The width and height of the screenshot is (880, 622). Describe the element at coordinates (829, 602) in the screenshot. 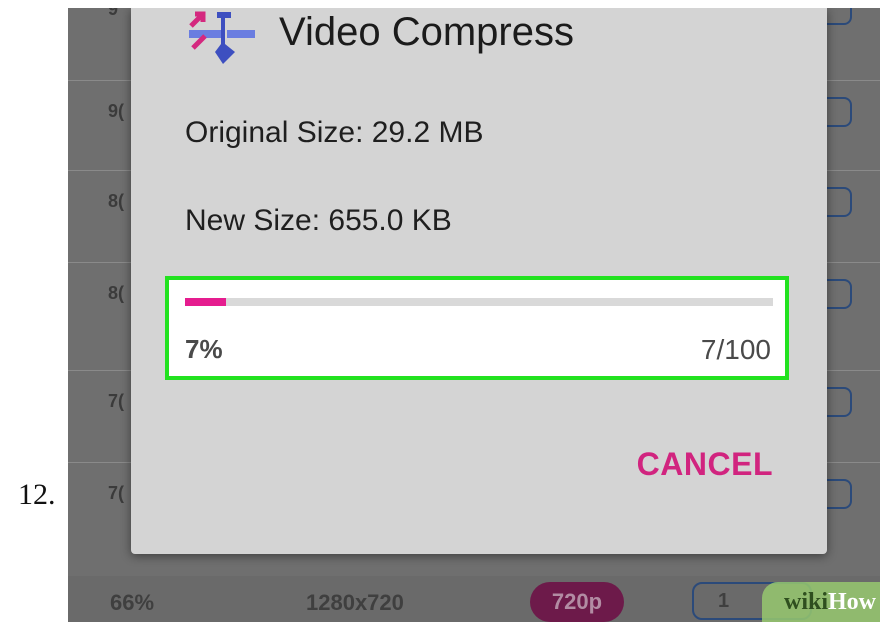

I see `watermark-text: wikiHow` at that location.